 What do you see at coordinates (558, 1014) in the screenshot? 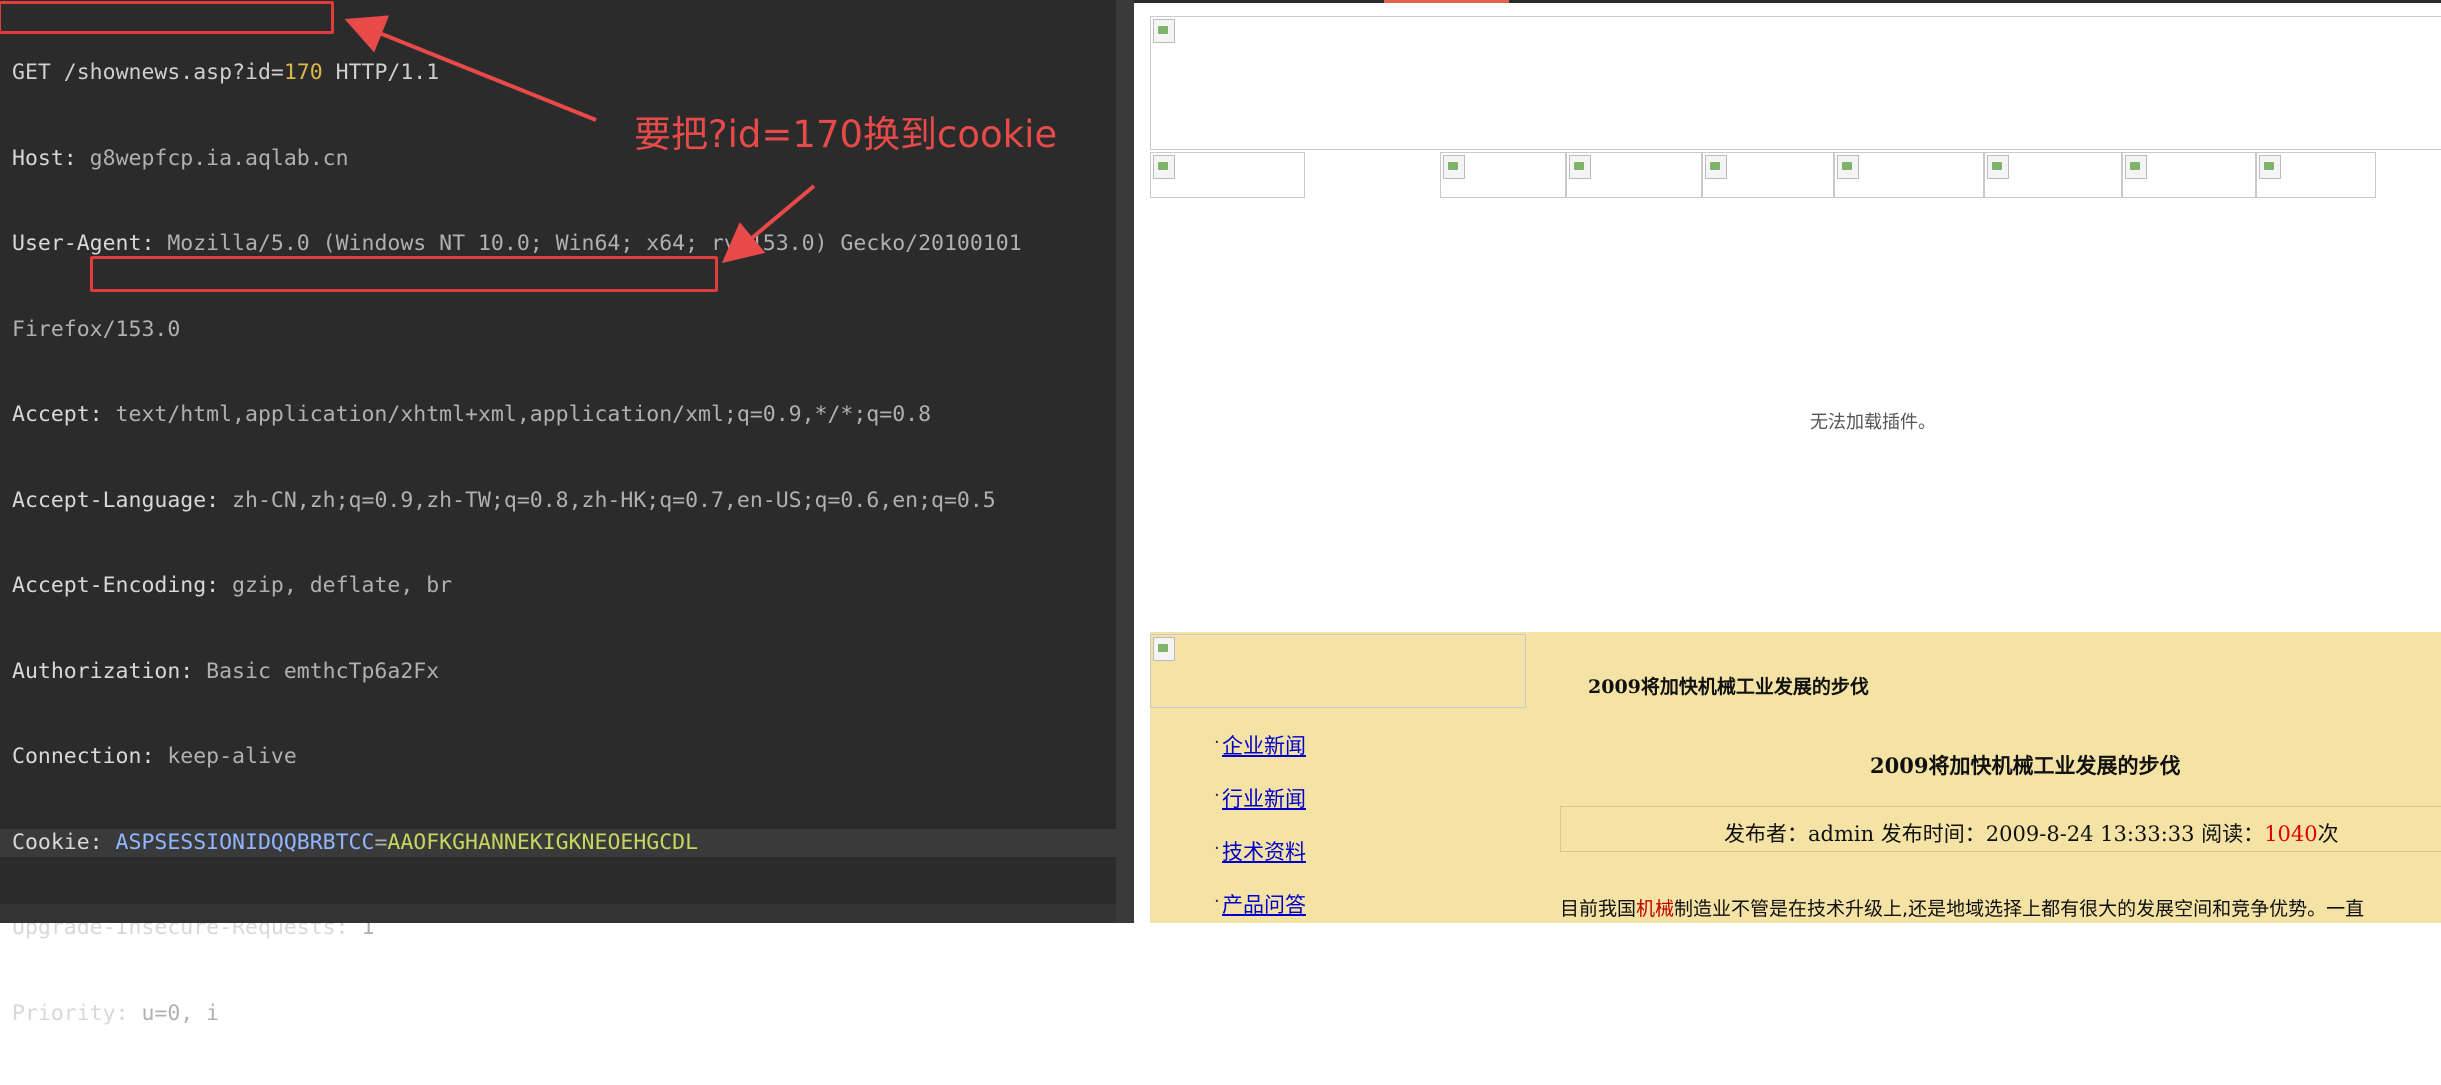
I see `header-priority: Priority: u=0, i` at bounding box center [558, 1014].